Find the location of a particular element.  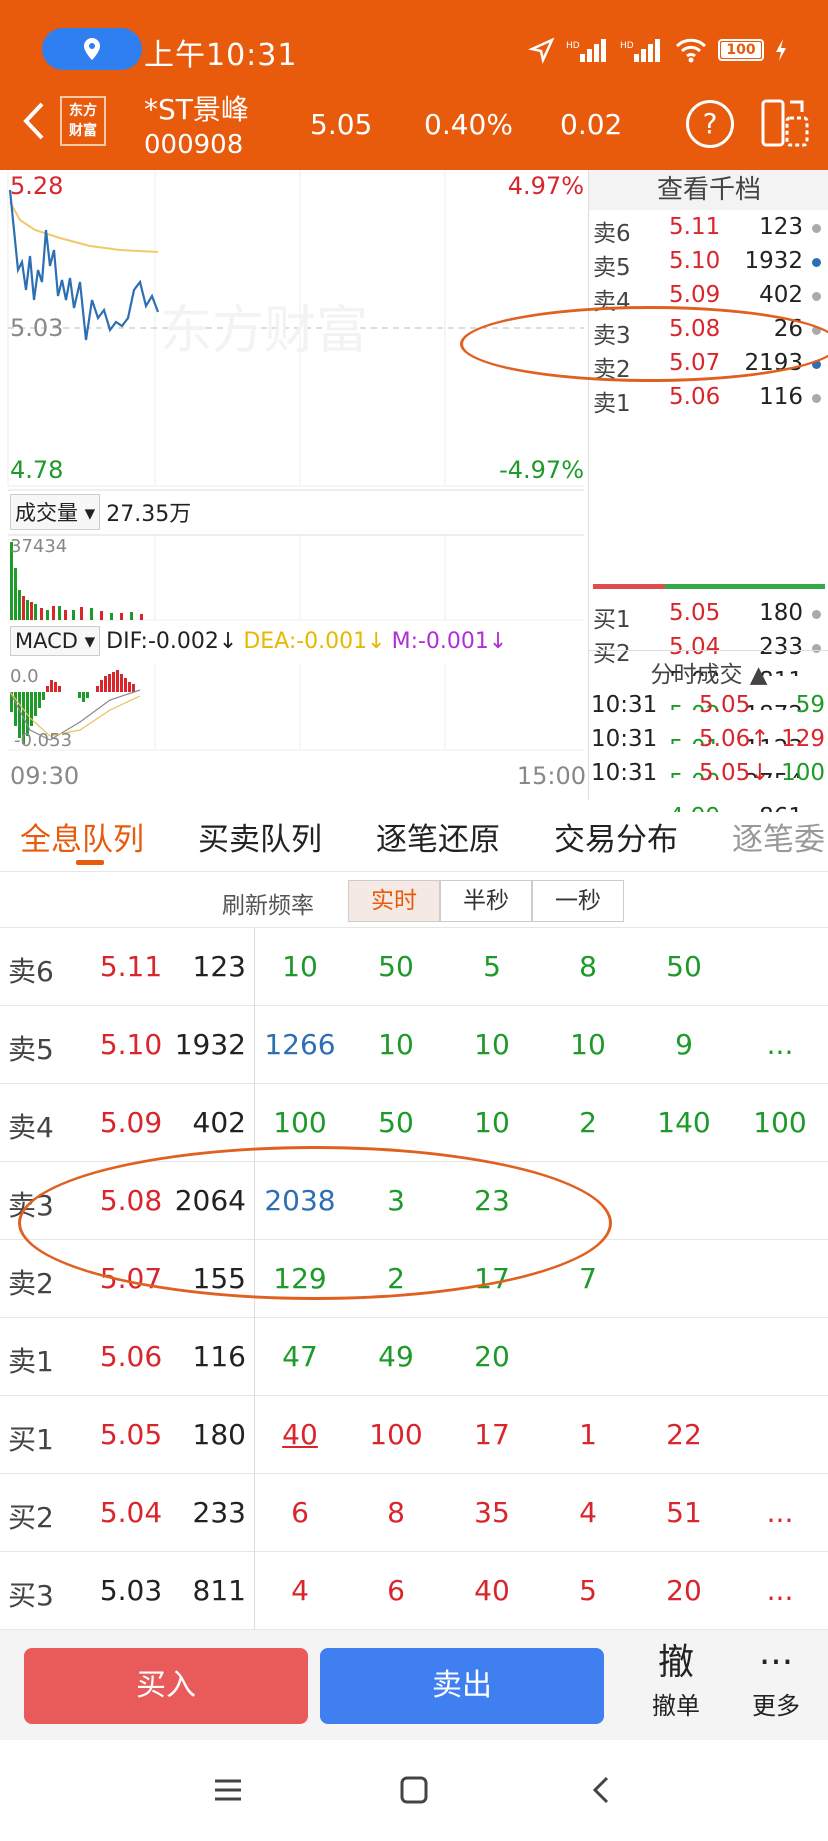

queue-level: 买1 is located at coordinates (31, 1439).